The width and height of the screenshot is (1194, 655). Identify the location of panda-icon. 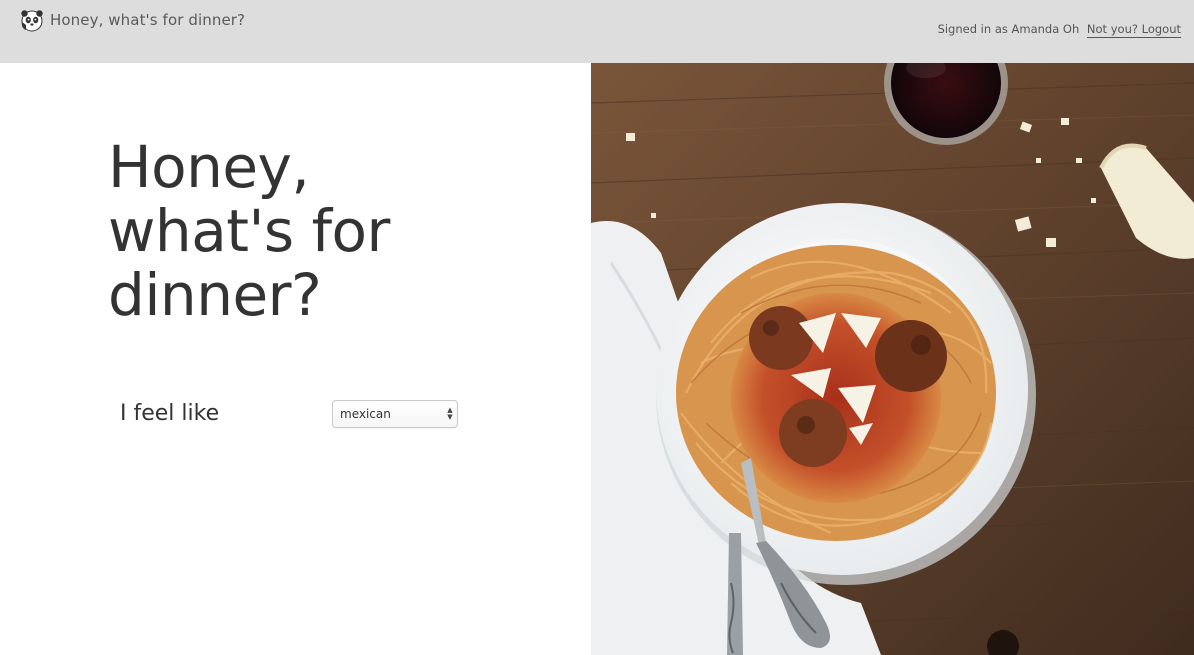
(32, 21).